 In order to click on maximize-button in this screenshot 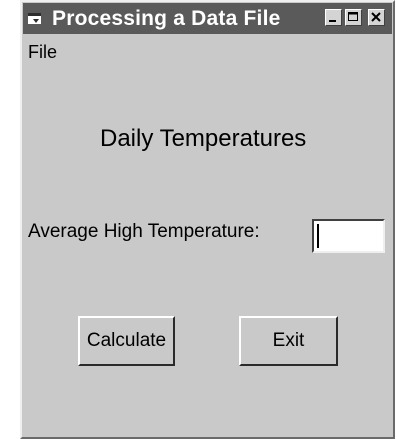, I will do `click(353, 17)`.